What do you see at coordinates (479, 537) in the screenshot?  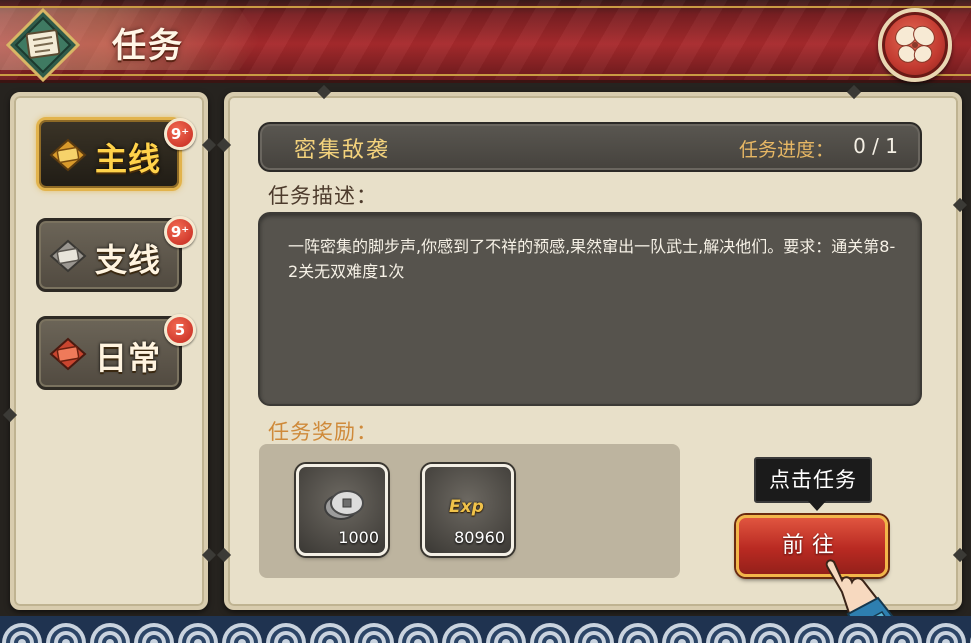 I see `reward-count: 80960` at bounding box center [479, 537].